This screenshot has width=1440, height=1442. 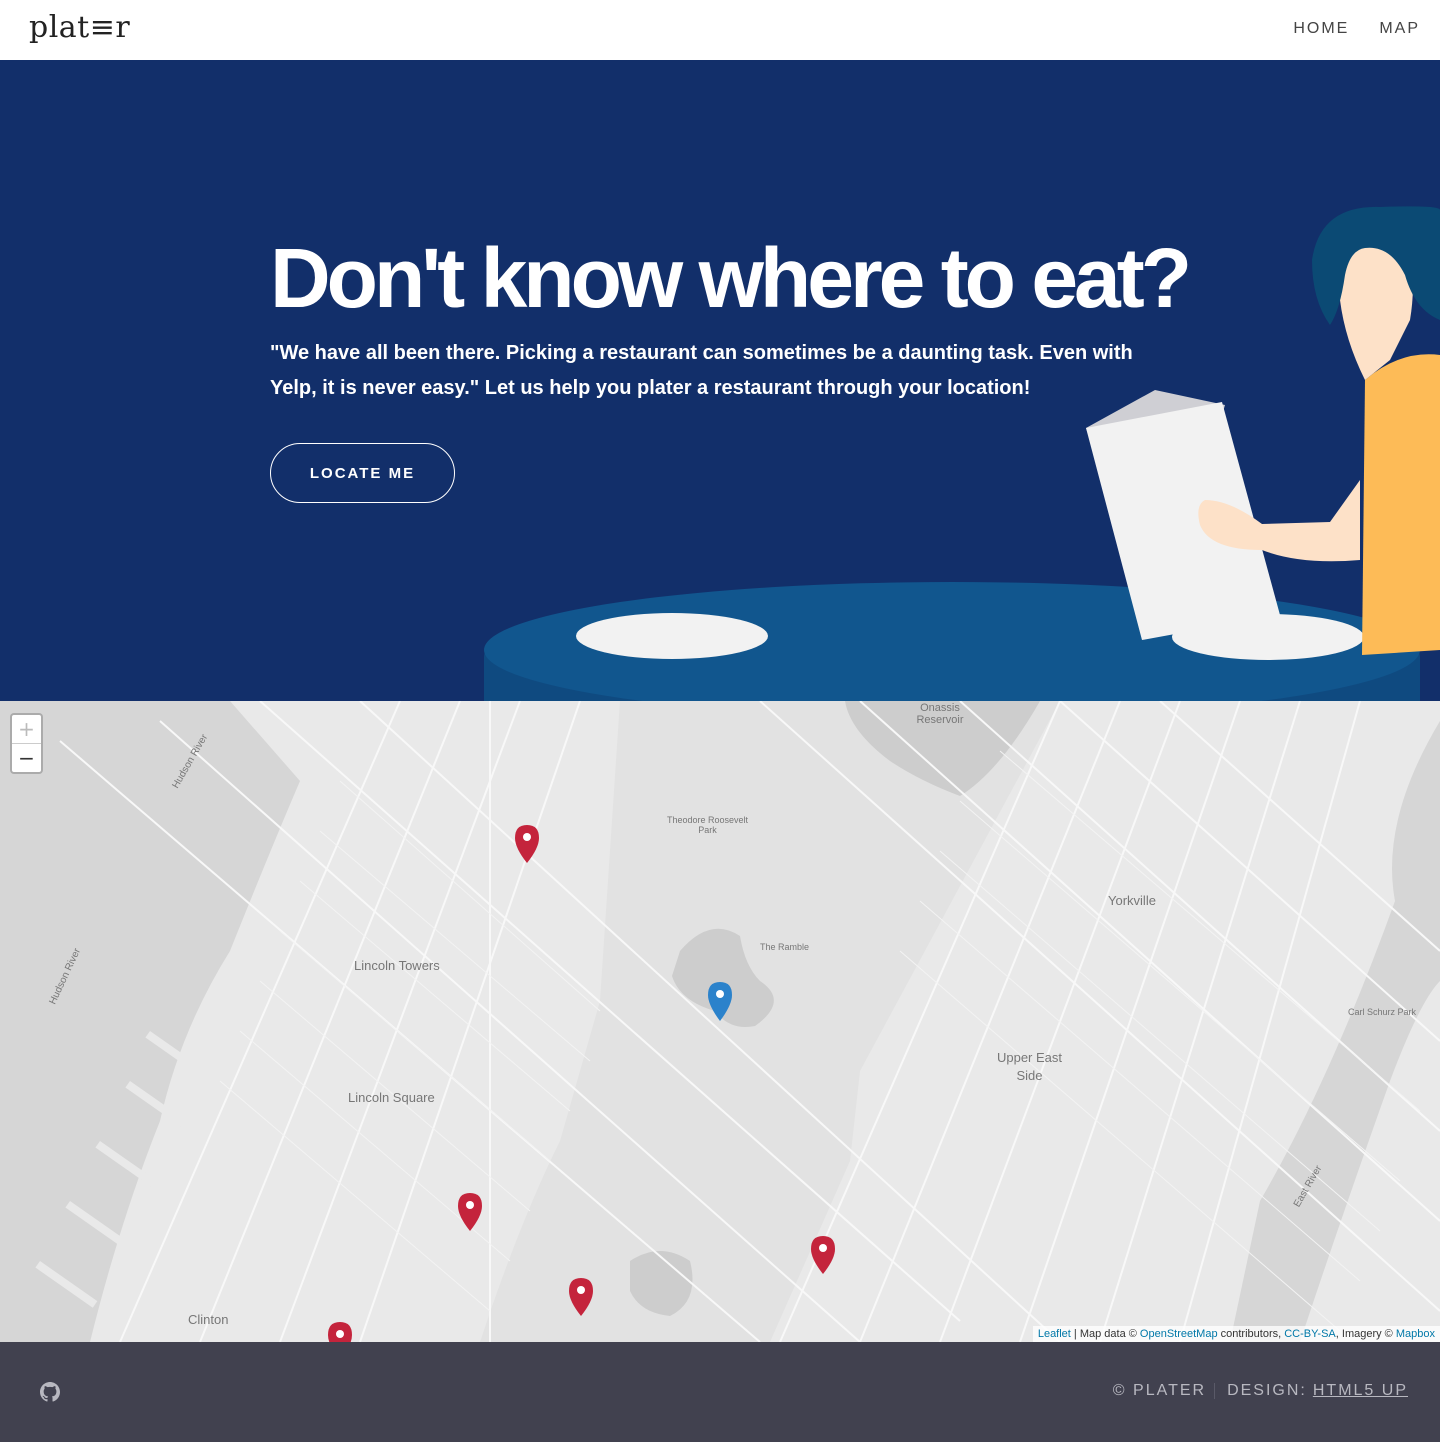 What do you see at coordinates (707, 825) in the screenshot?
I see `map-label-roosevelt: Theodore Roosevelt Park` at bounding box center [707, 825].